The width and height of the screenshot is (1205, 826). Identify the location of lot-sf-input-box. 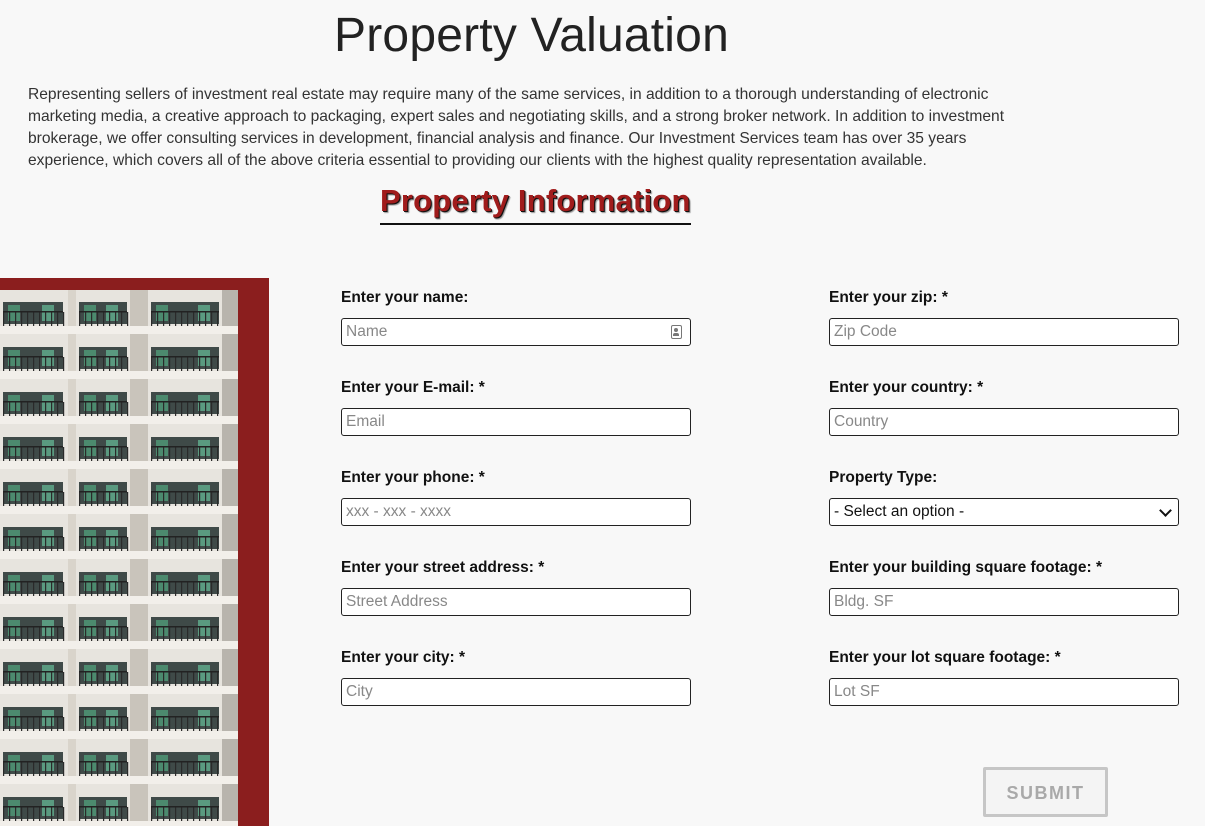
(1004, 692).